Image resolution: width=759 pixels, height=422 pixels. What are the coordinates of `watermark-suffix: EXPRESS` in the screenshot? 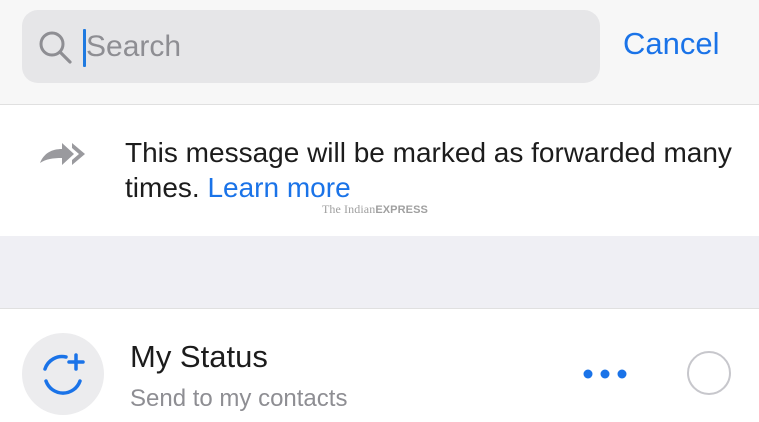 It's located at (401, 210).